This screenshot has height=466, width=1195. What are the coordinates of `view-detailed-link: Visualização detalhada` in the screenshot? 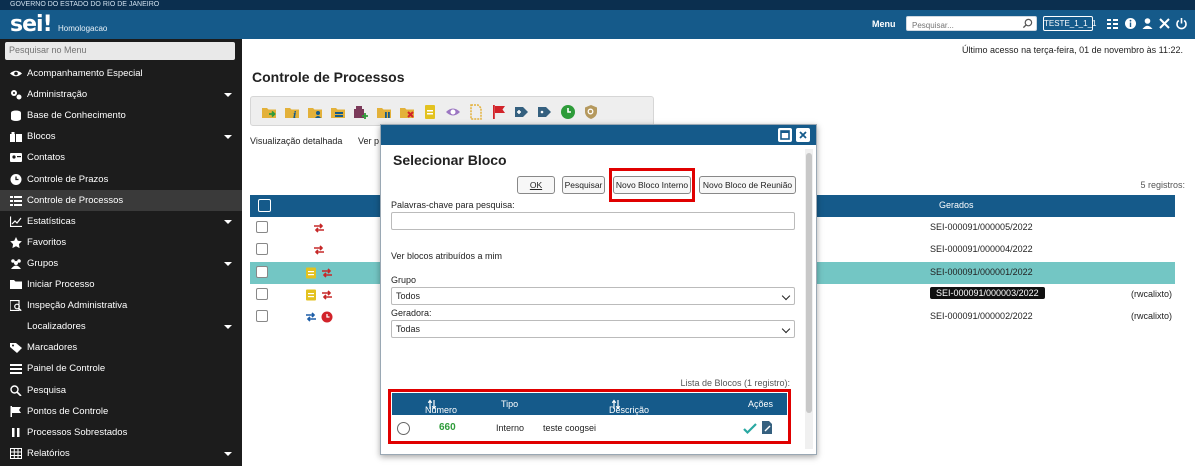 It's located at (296, 141).